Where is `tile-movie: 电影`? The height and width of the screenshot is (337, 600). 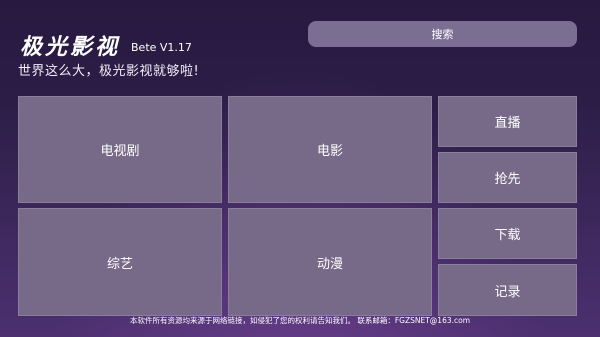
tile-movie: 电影 is located at coordinates (330, 149).